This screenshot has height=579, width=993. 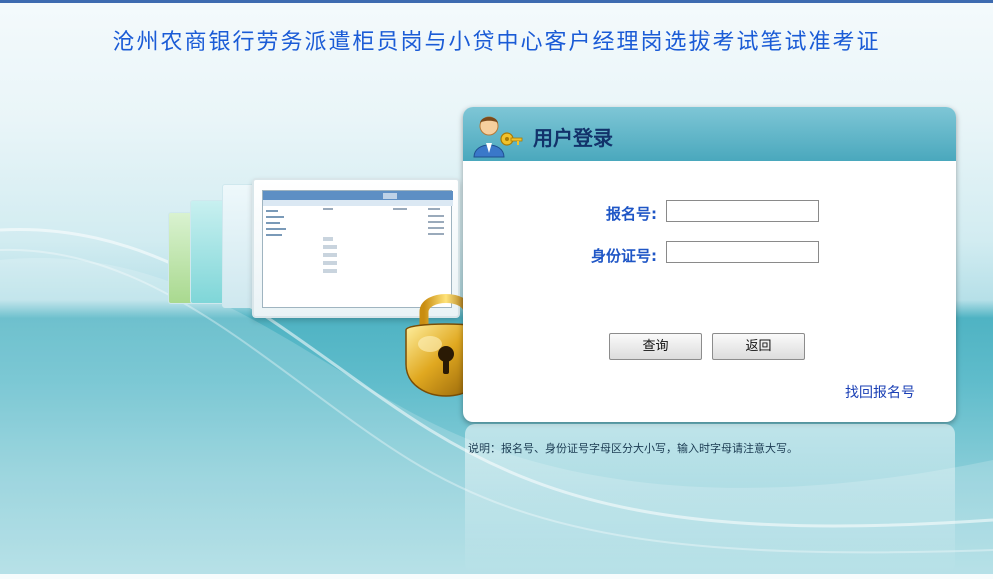 What do you see at coordinates (496, 576) in the screenshot?
I see `bottom-edge` at bounding box center [496, 576].